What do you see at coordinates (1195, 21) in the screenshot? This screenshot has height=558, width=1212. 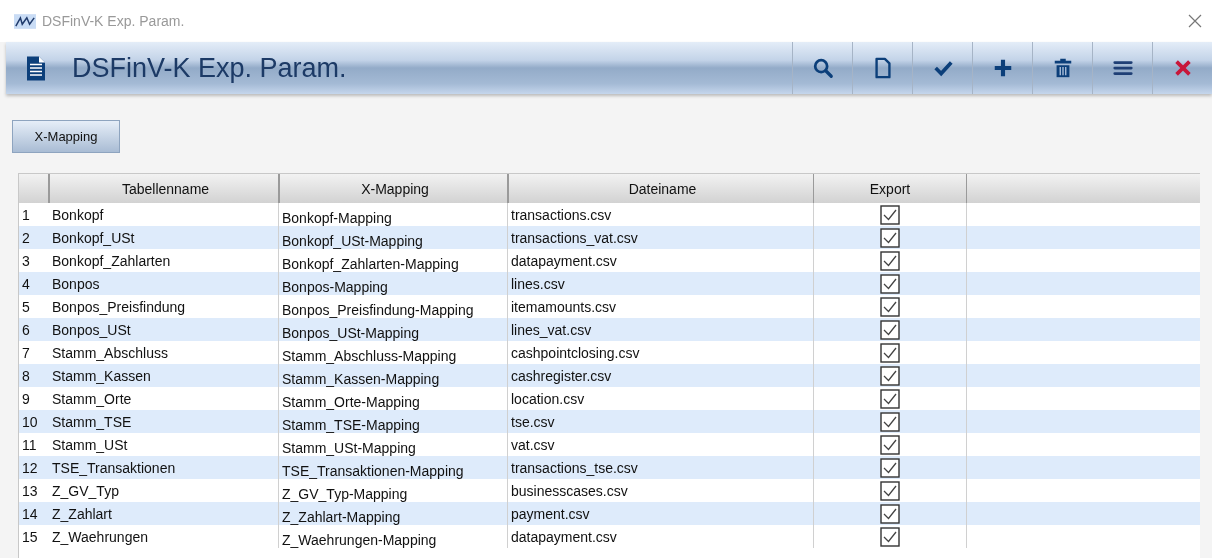 I see `close-icon` at bounding box center [1195, 21].